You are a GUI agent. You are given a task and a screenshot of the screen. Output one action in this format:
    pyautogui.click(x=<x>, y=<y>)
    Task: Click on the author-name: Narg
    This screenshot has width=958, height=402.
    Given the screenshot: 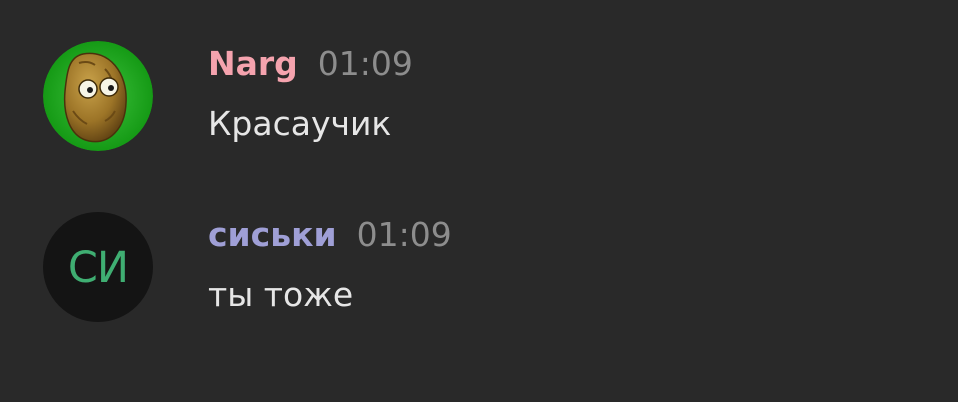 What is the action you would take?
    pyautogui.click(x=253, y=63)
    